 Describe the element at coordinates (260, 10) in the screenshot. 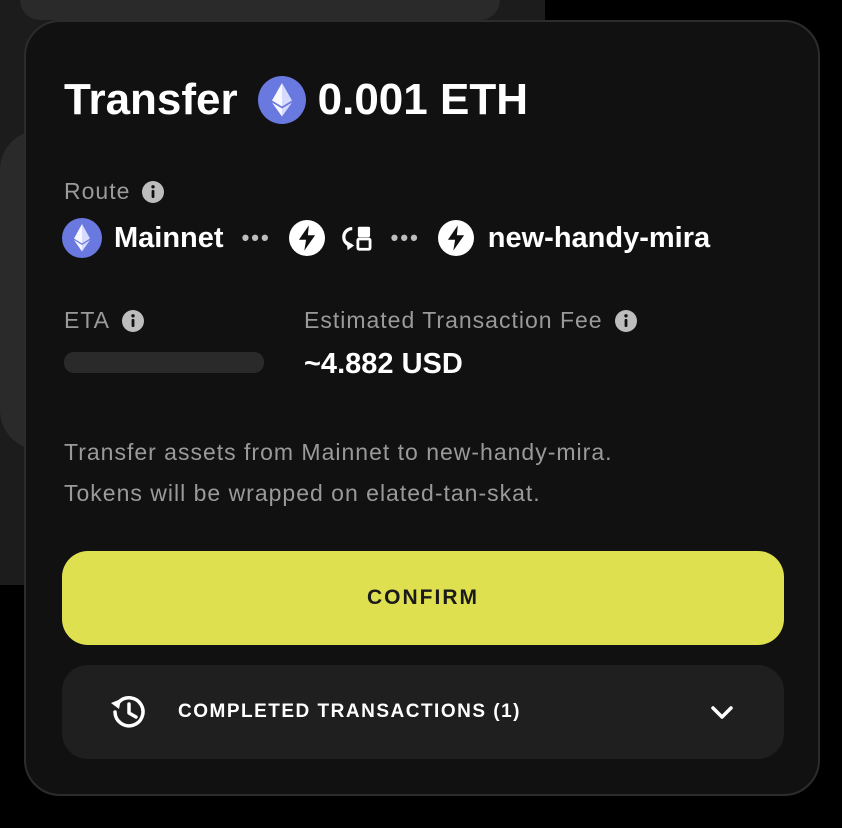

I see `background-panel-inner` at that location.